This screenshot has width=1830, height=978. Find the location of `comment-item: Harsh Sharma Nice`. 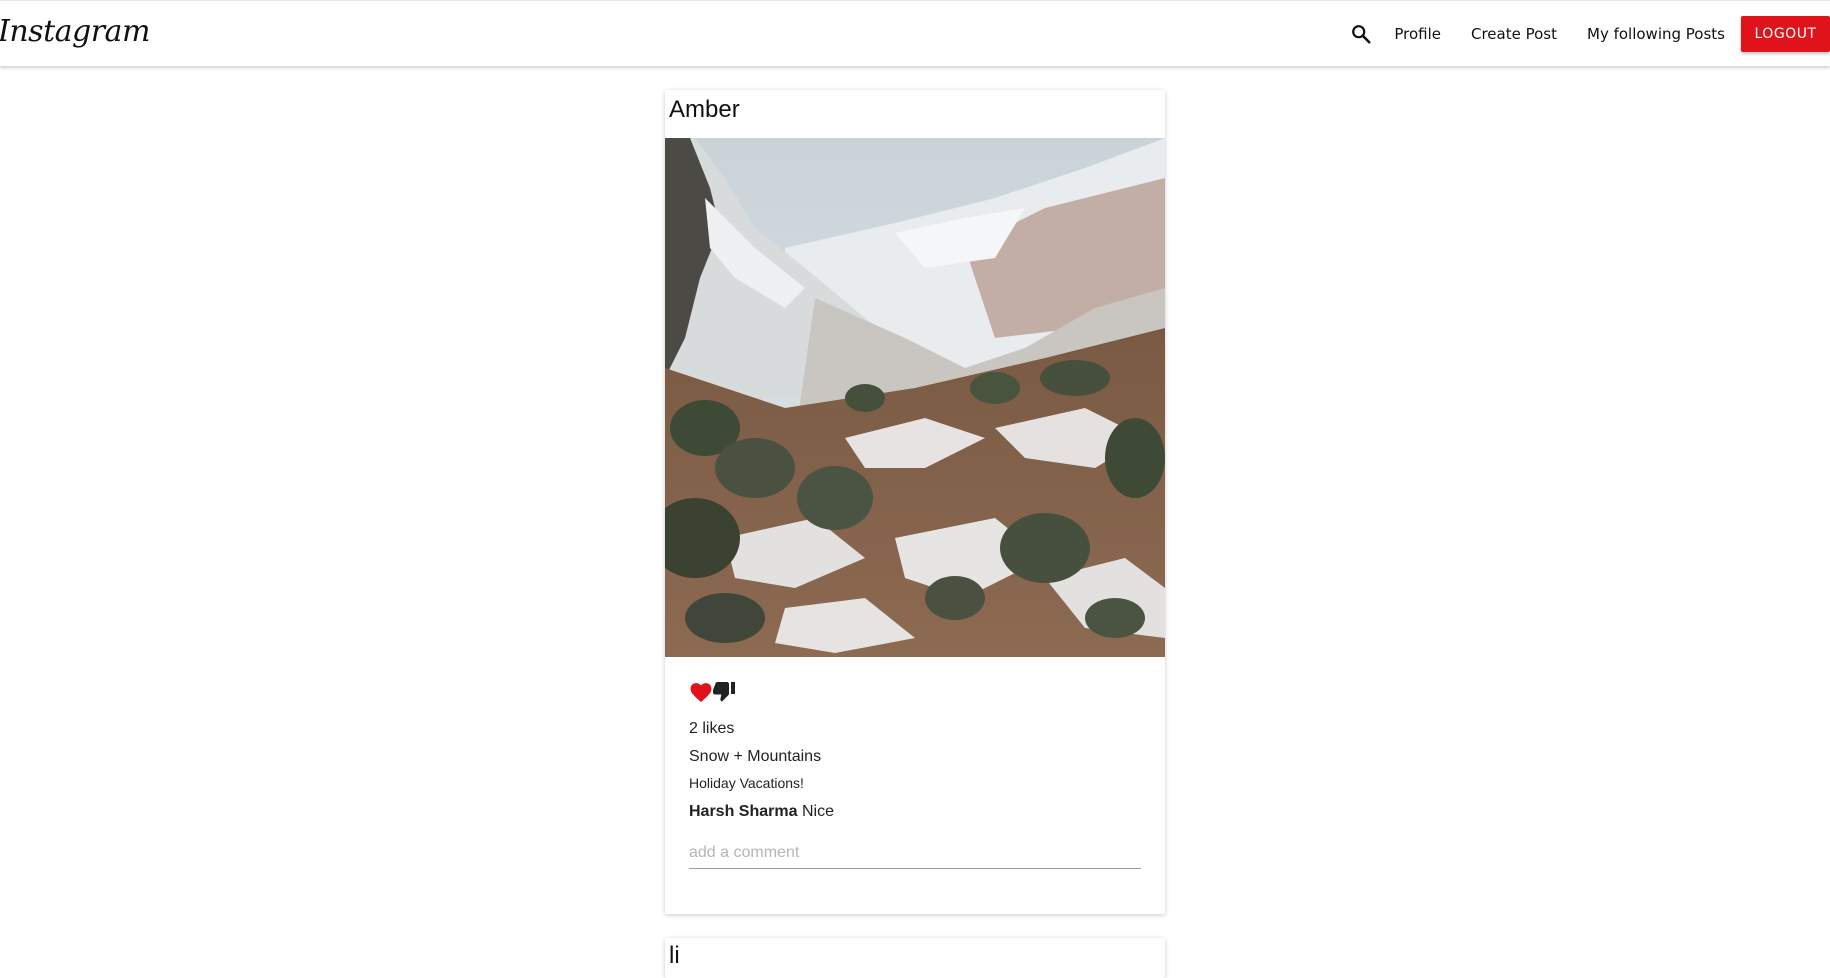

comment-item: Harsh Sharma Nice is located at coordinates (915, 812).